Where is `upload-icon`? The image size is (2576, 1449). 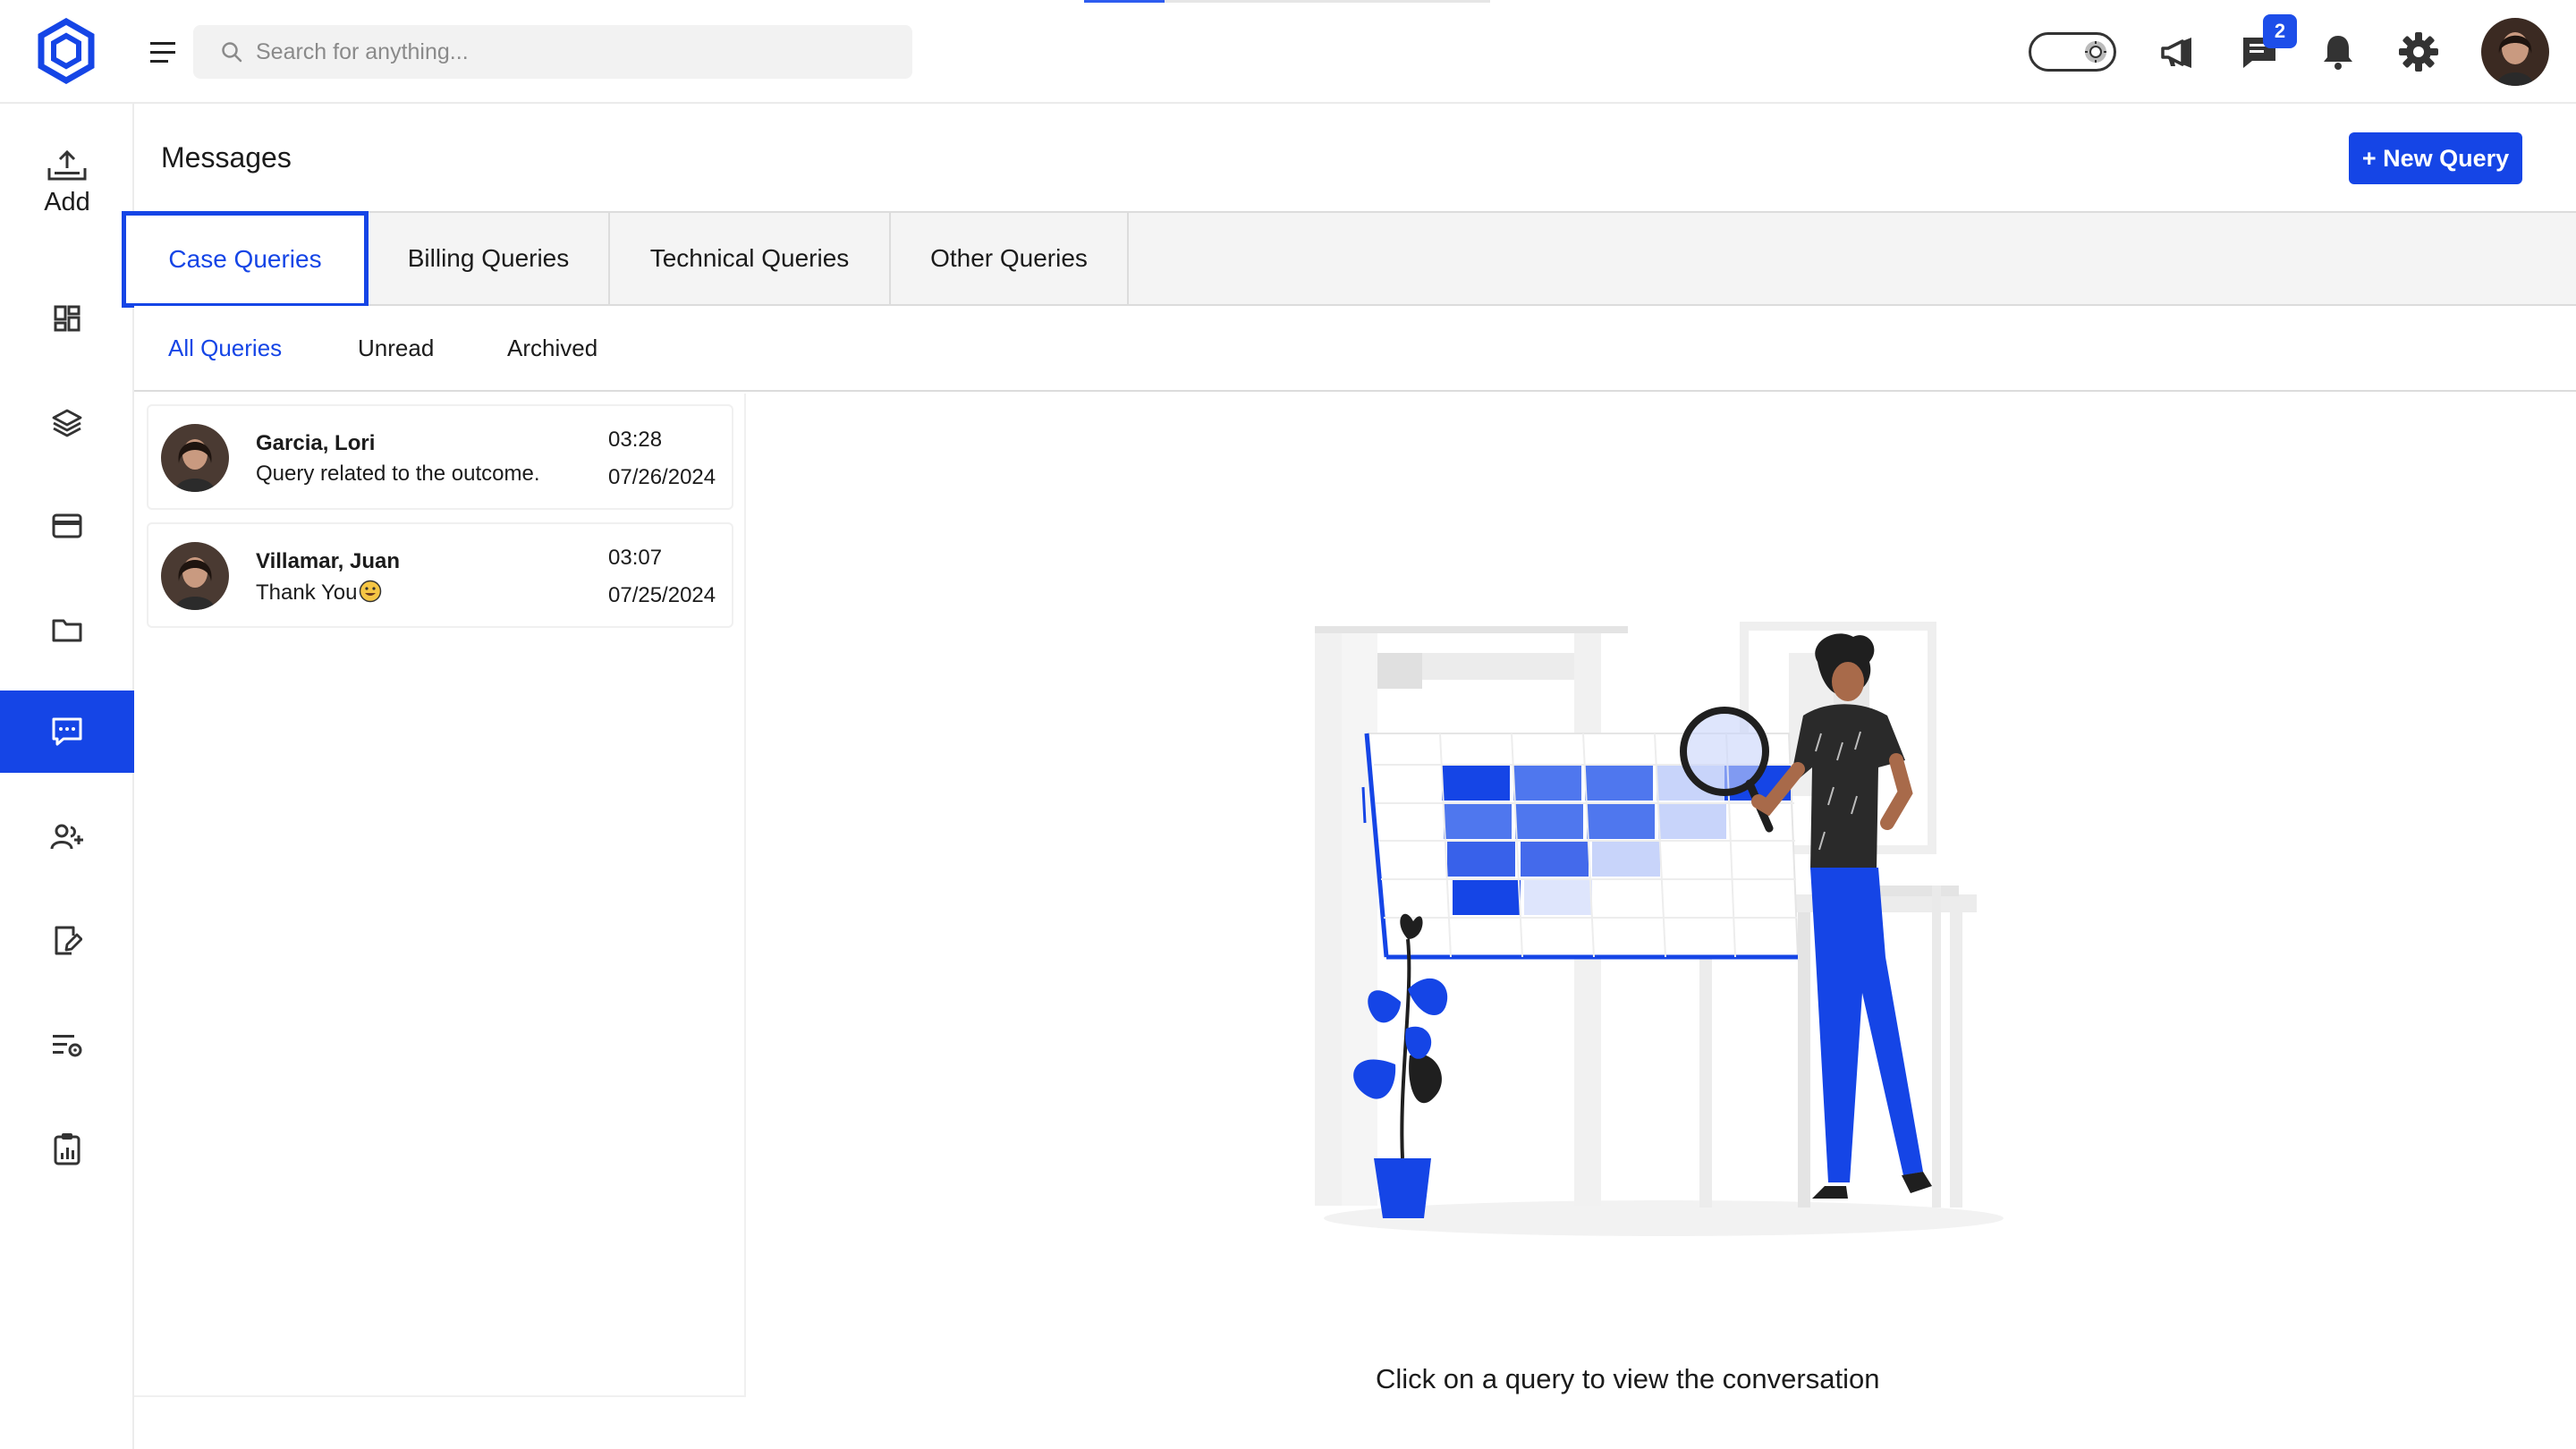 upload-icon is located at coordinates (67, 165).